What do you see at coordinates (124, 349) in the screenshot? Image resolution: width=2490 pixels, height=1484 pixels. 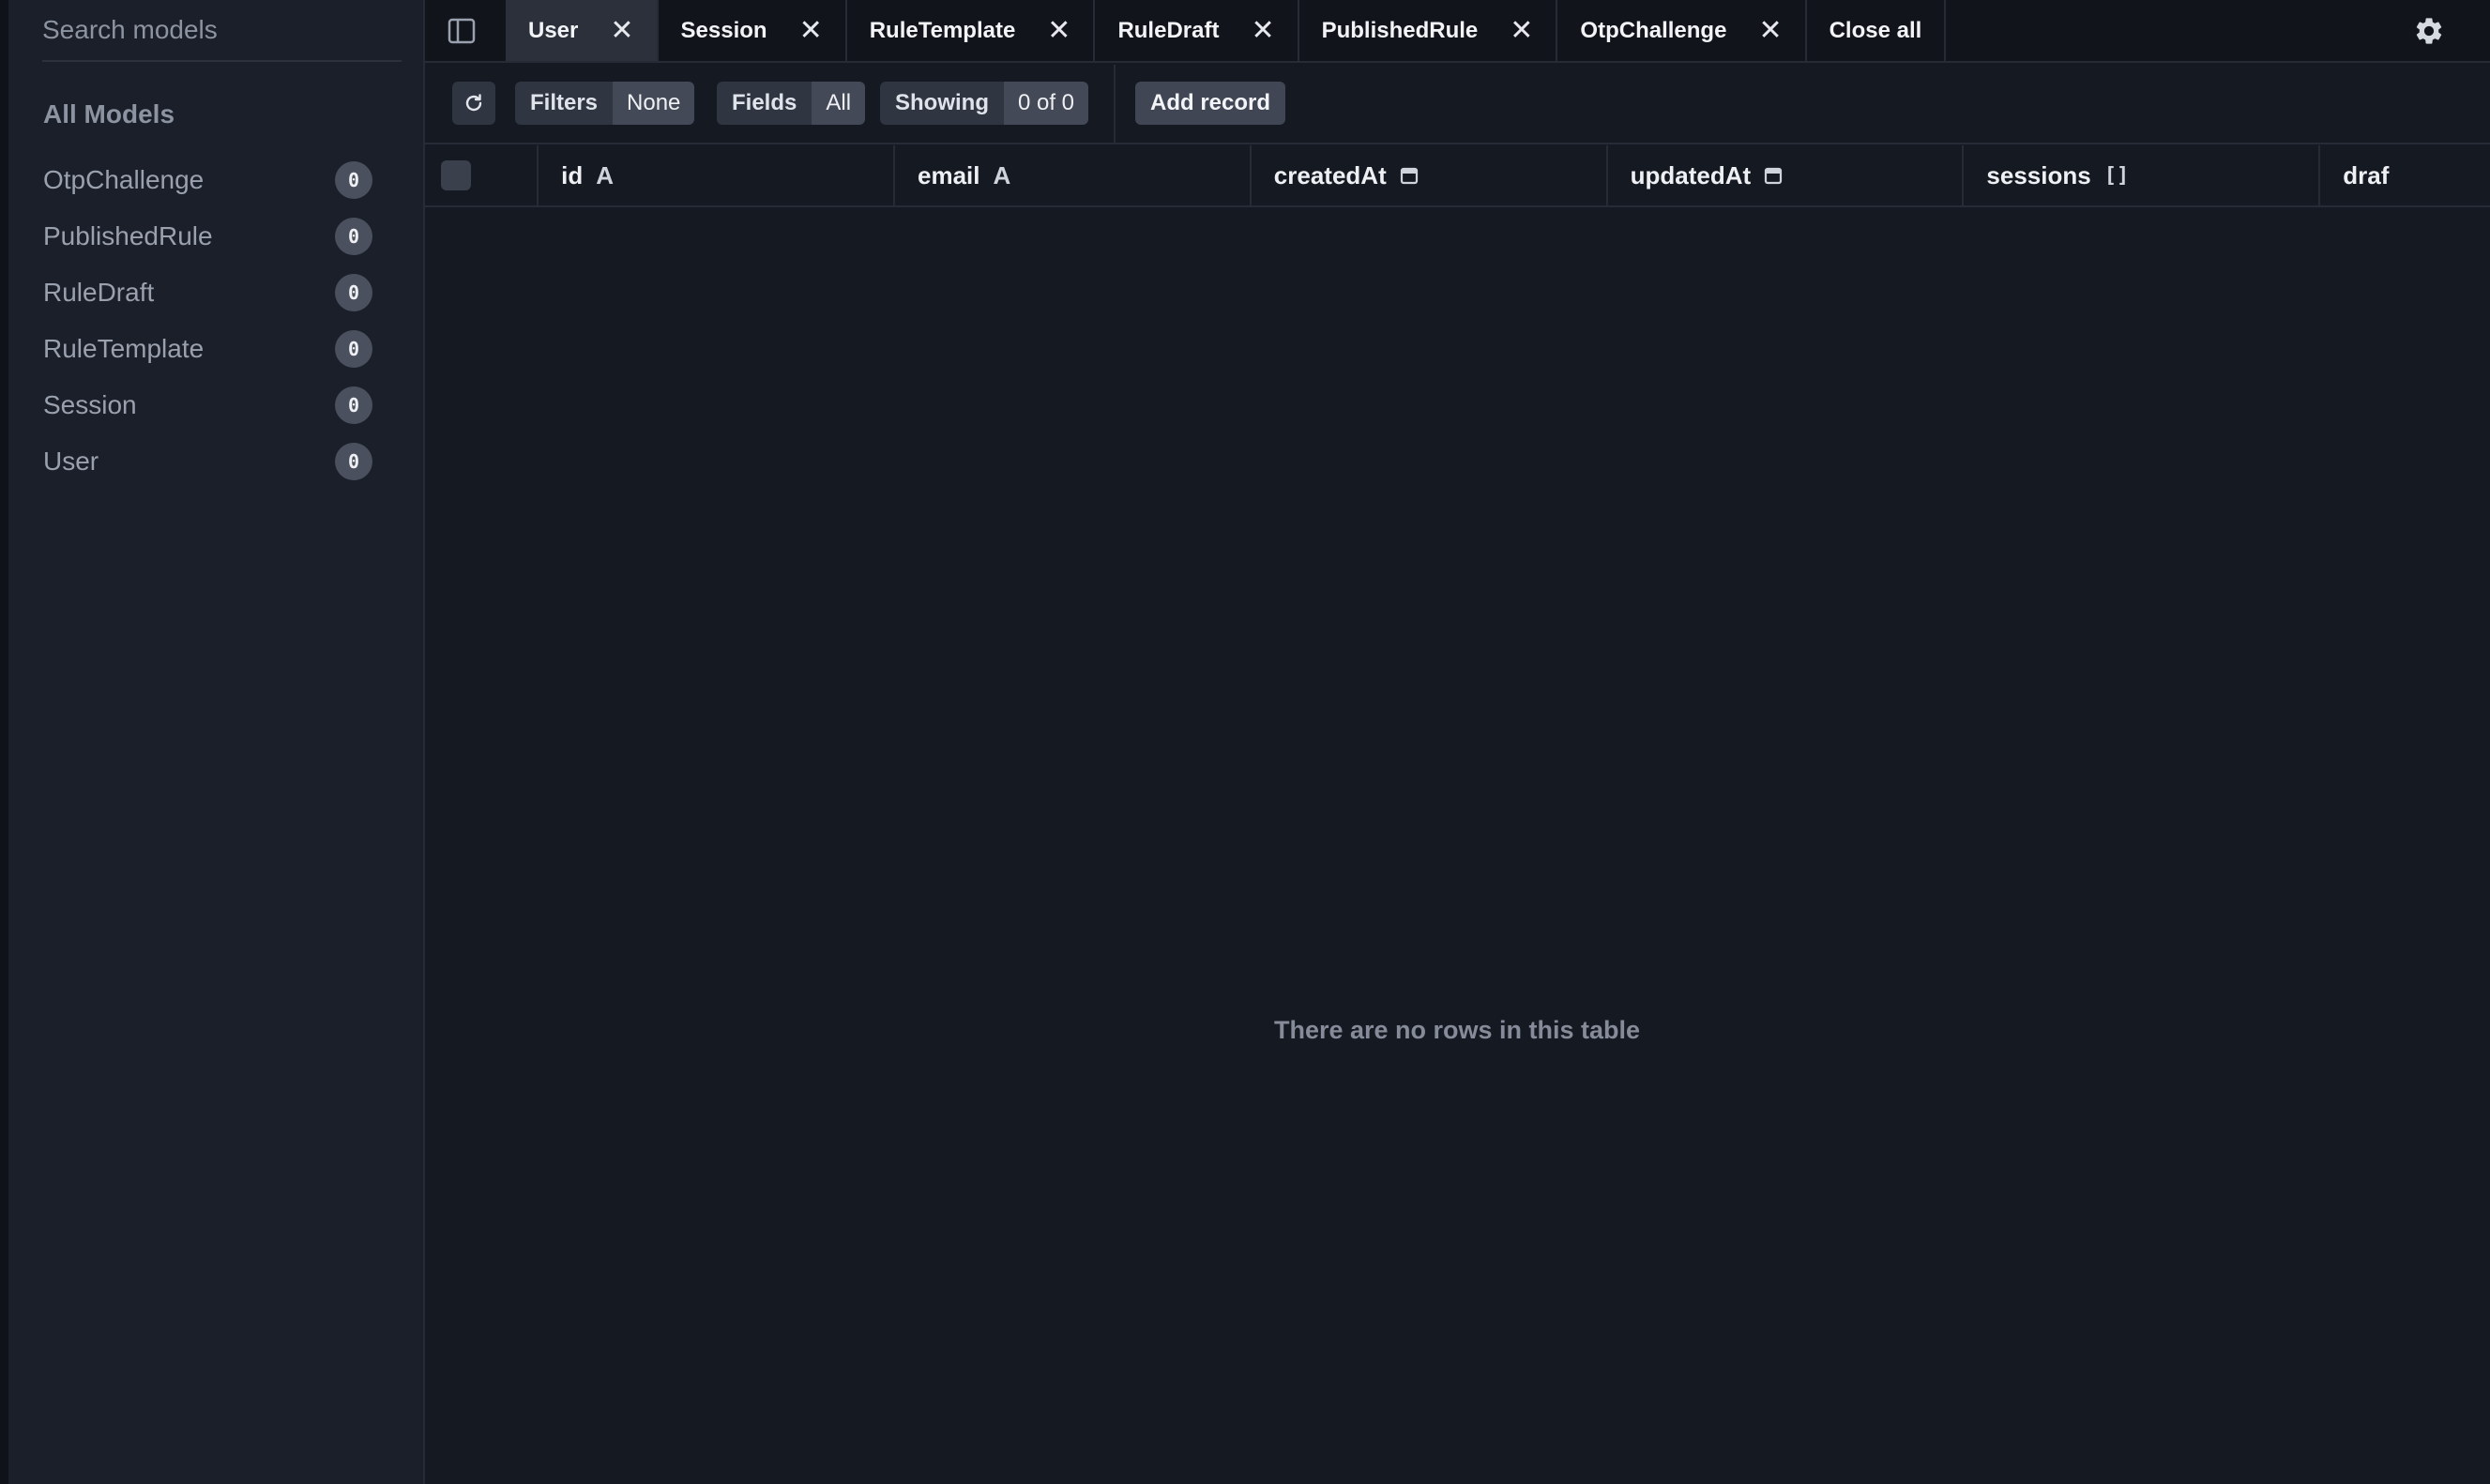 I see `model-name: RuleTemplate` at bounding box center [124, 349].